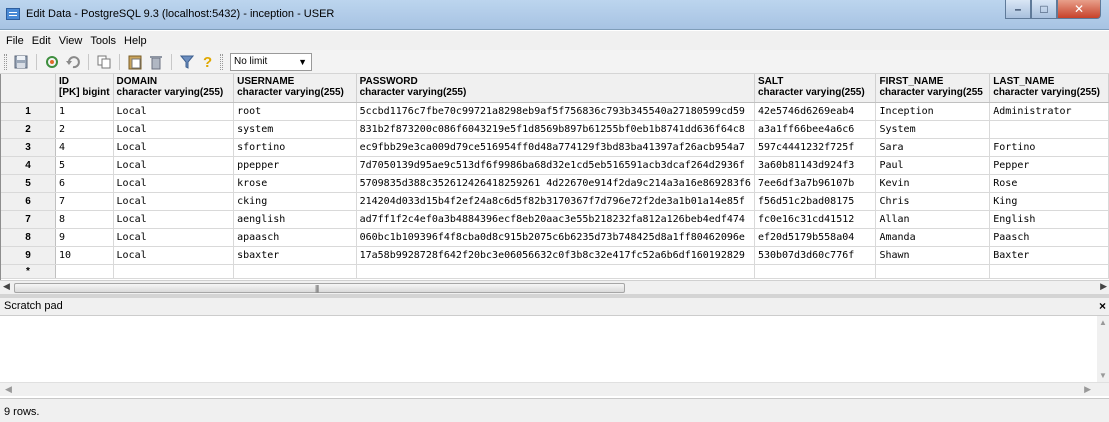 The height and width of the screenshot is (422, 1109). I want to click on row-number: 7, so click(28, 219).